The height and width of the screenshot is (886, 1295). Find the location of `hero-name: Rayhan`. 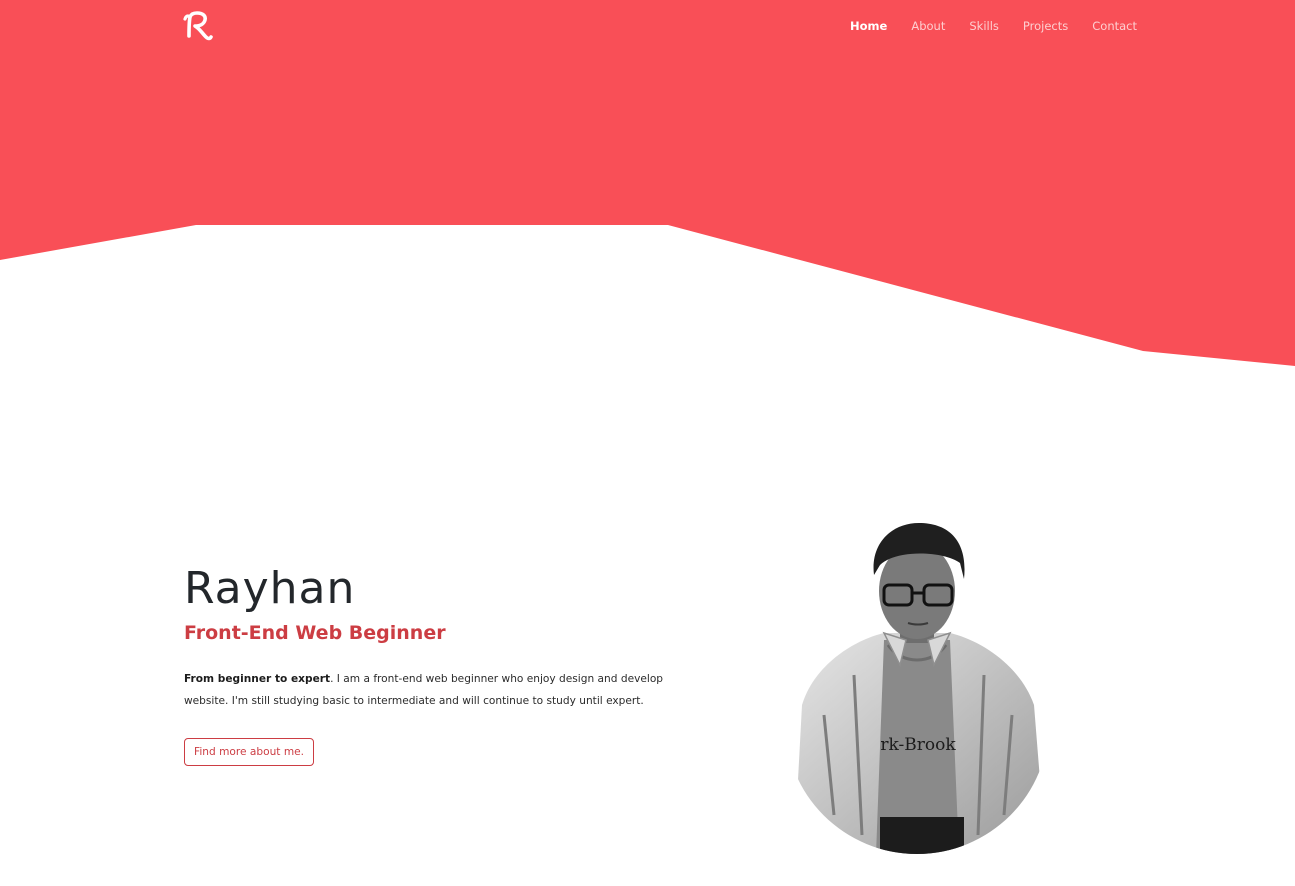

hero-name: Rayhan is located at coordinates (270, 588).